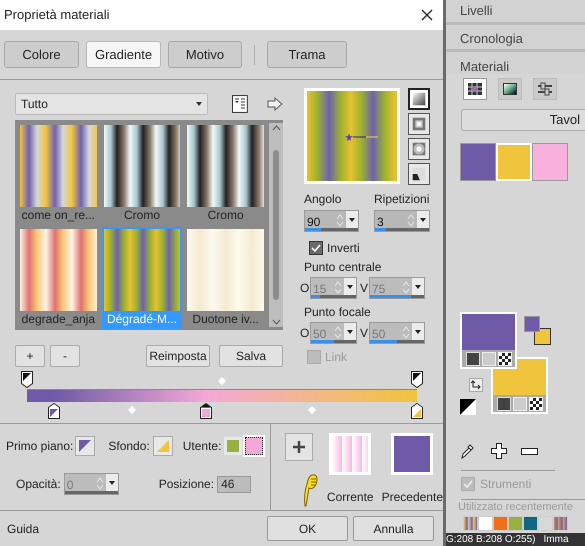  Describe the element at coordinates (350, 454) in the screenshot. I see `current-swatch` at that location.